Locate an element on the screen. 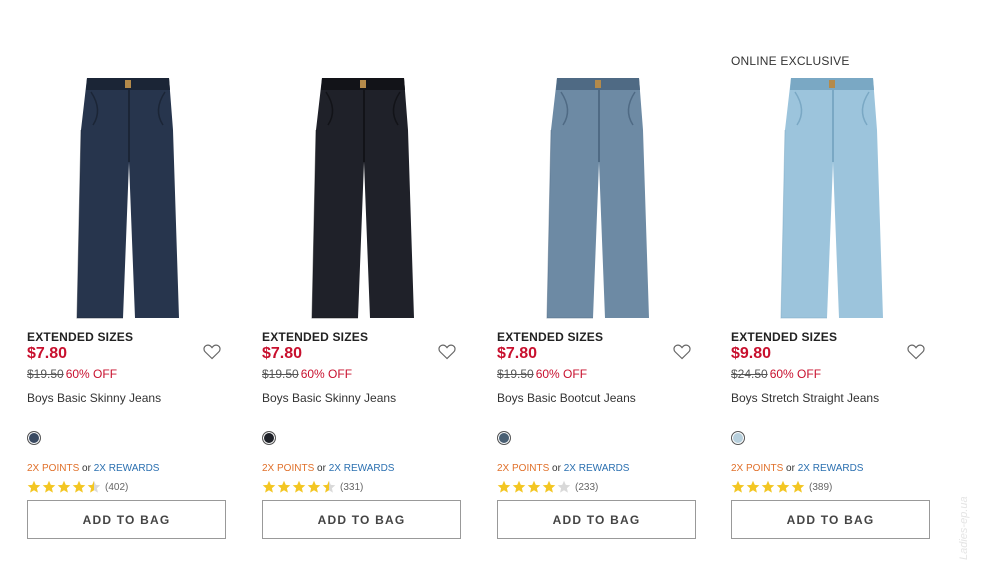 This screenshot has width=981, height=571. rating: (389) is located at coordinates (781, 487).